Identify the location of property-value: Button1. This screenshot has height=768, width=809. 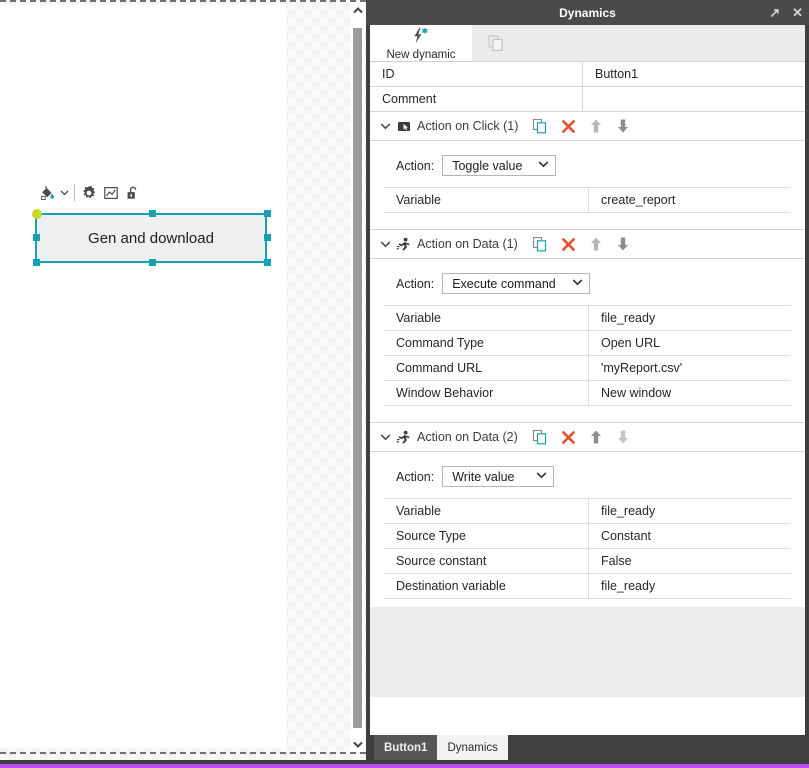
(694, 74).